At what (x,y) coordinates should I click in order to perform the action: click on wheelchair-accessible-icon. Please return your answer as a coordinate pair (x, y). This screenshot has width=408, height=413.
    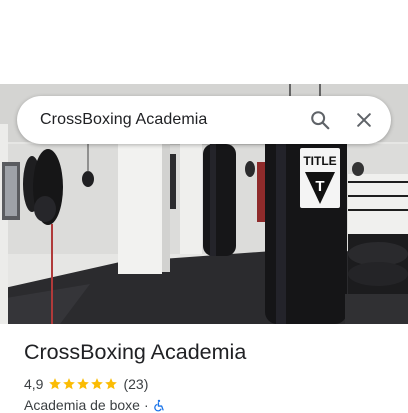
    Looking at the image, I should click on (158, 405).